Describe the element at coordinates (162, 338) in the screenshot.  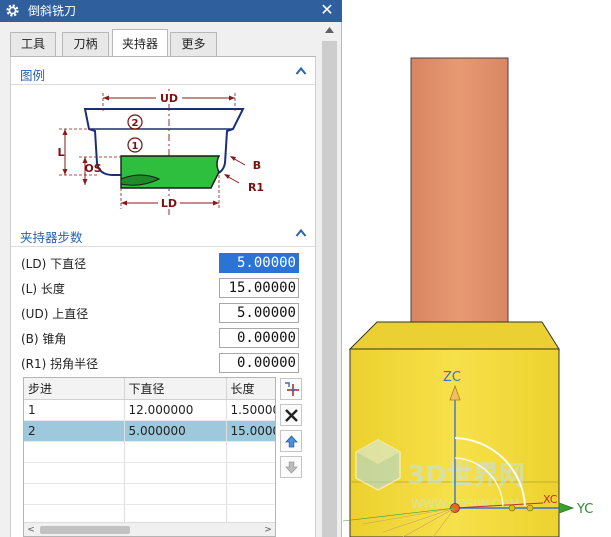
I see `param-row-taper-angle: (B) 锥角` at that location.